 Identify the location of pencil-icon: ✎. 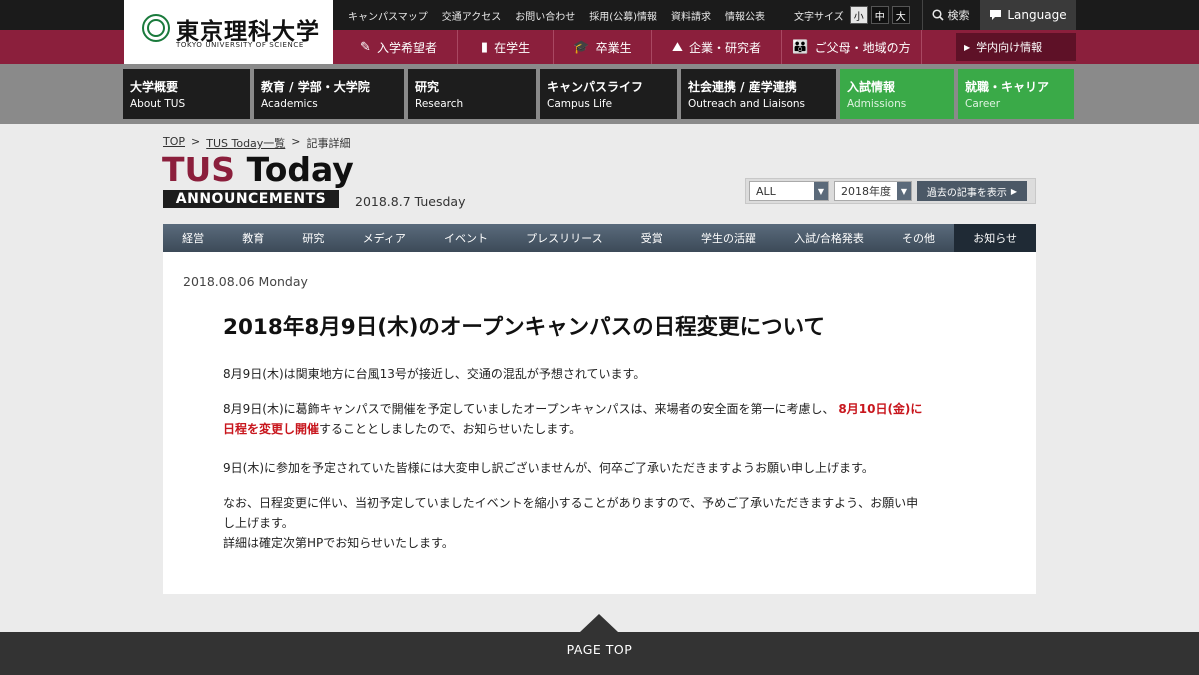
(365, 47).